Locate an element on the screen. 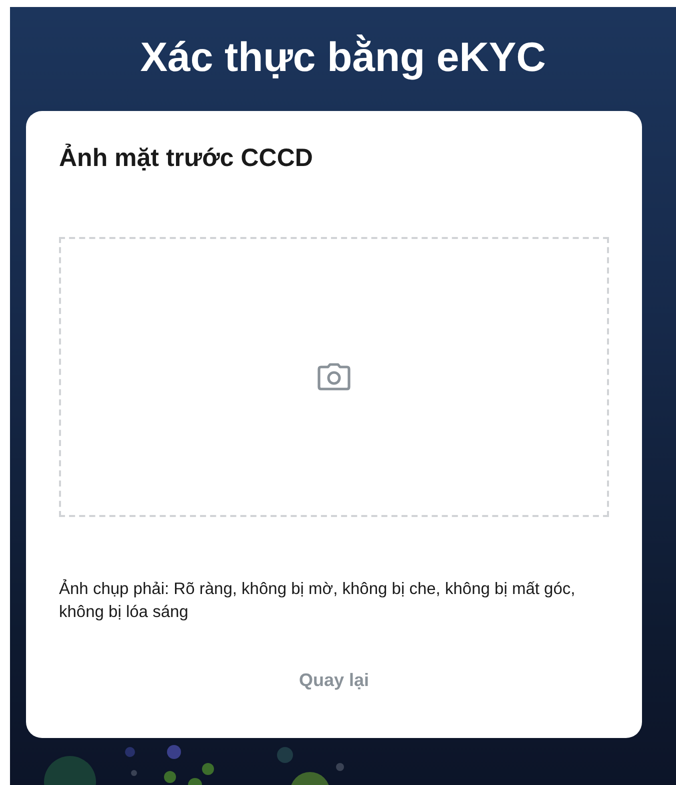 The height and width of the screenshot is (785, 676). camera-icon is located at coordinates (334, 377).